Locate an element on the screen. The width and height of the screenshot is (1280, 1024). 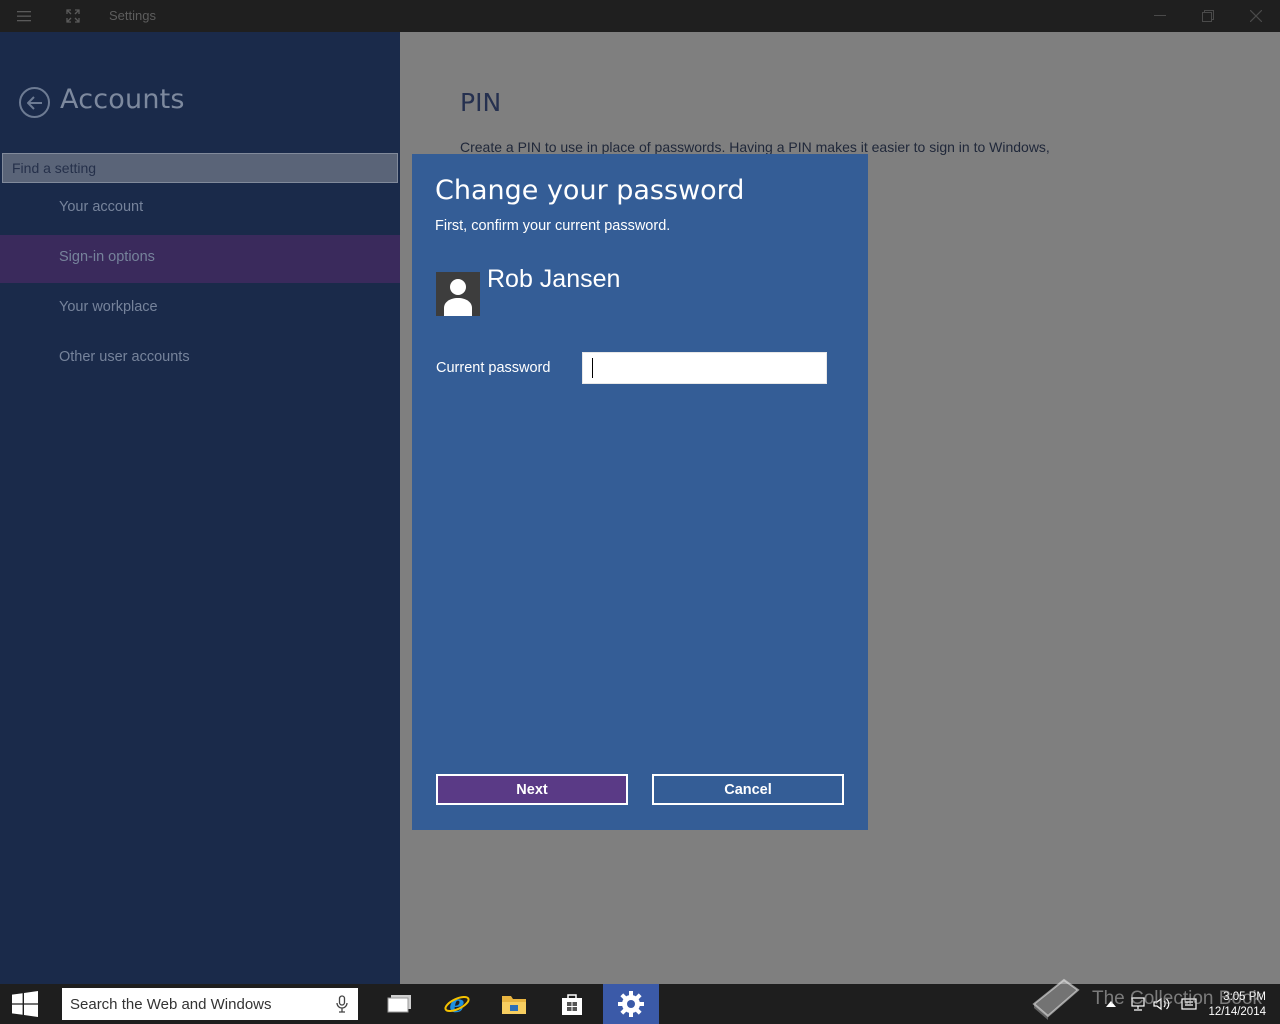
sidebar-item-your-workplace: Your workplace is located at coordinates (200, 309).